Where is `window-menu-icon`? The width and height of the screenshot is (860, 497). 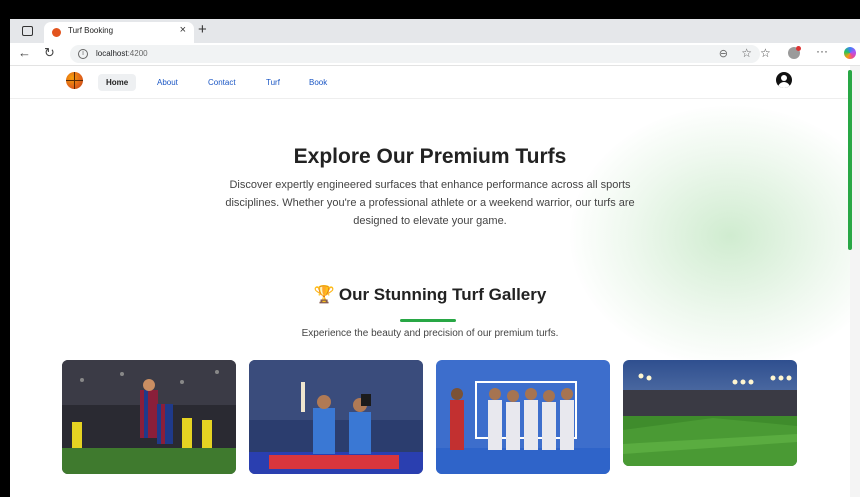
window-menu-icon is located at coordinates (27, 31).